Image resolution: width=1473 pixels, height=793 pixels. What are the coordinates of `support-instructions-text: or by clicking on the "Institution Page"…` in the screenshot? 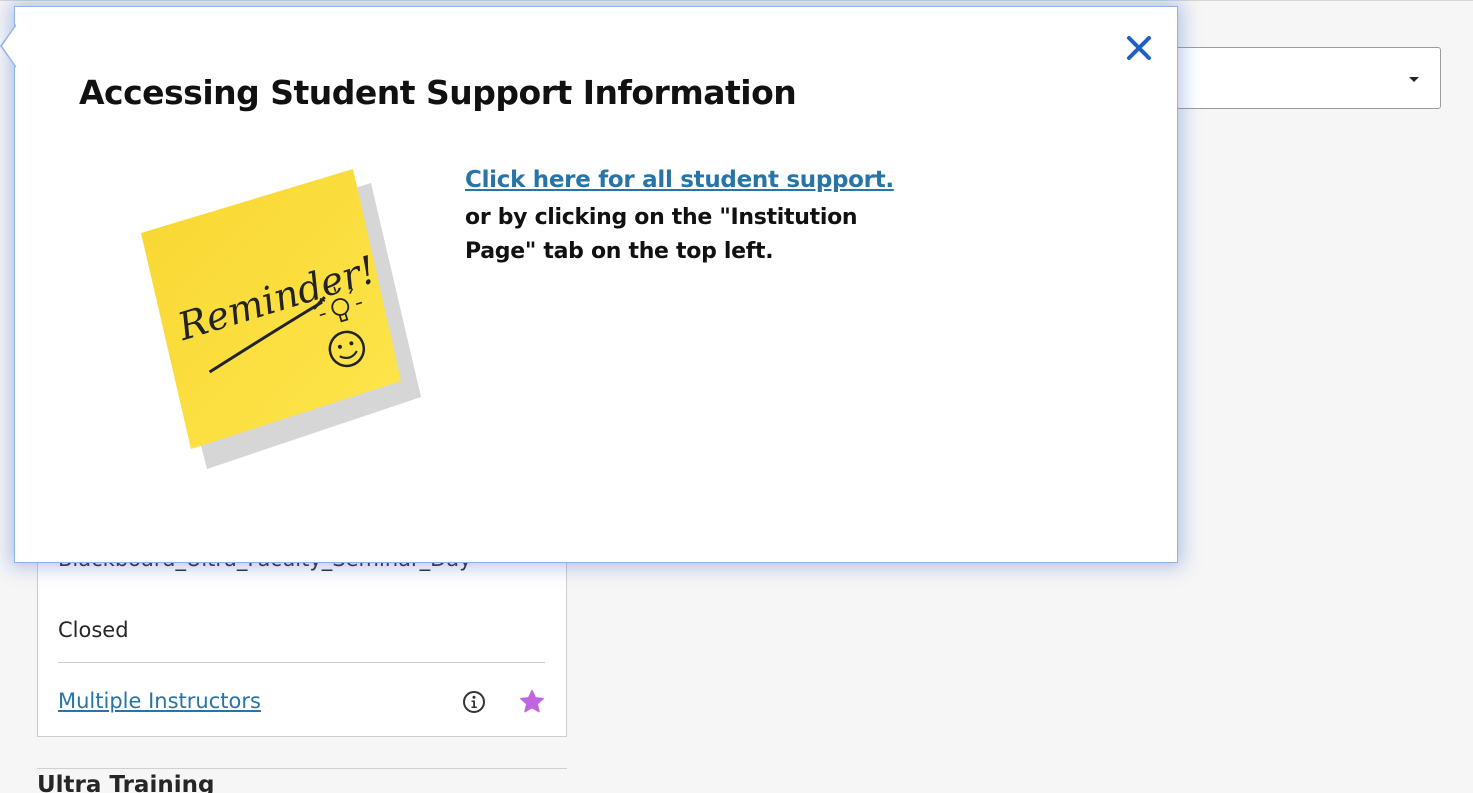 It's located at (661, 234).